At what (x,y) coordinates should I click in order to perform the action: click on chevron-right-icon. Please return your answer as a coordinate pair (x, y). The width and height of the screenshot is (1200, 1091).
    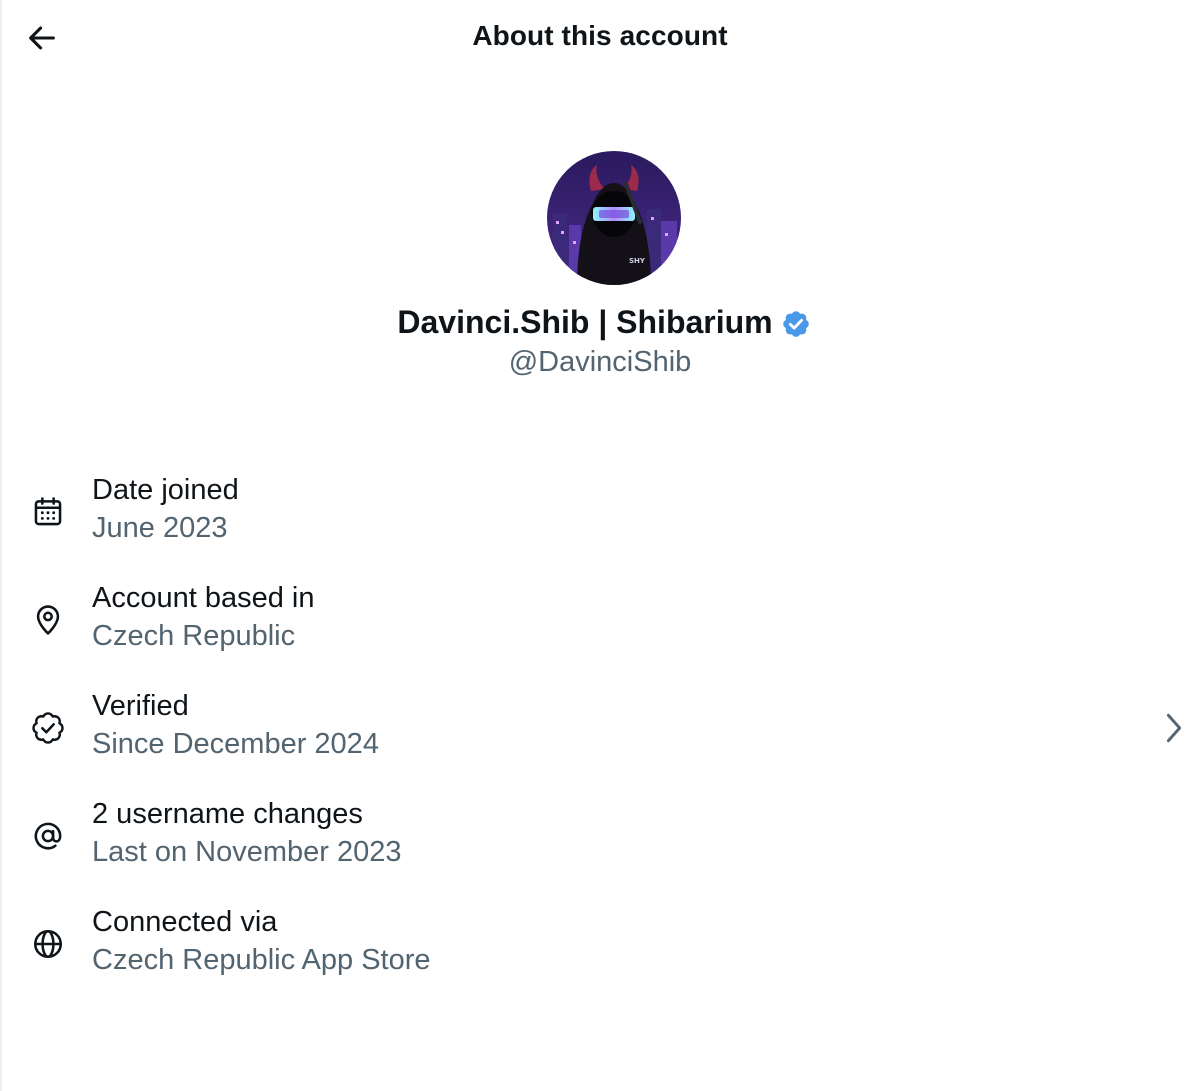
    Looking at the image, I should click on (1174, 728).